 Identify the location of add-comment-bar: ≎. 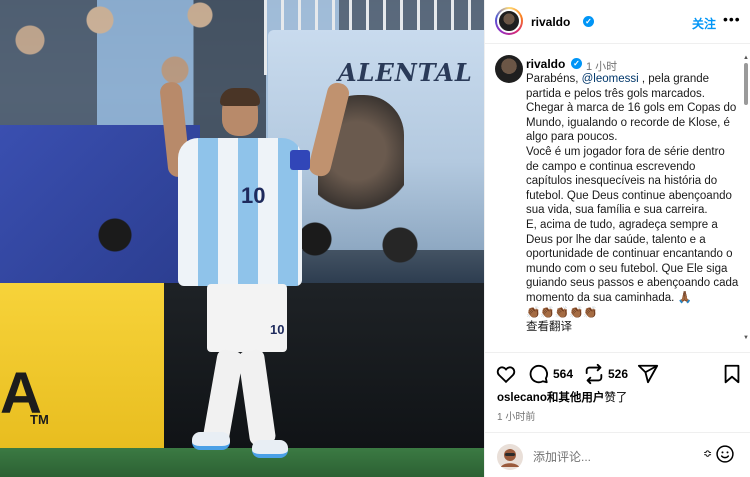
(617, 454).